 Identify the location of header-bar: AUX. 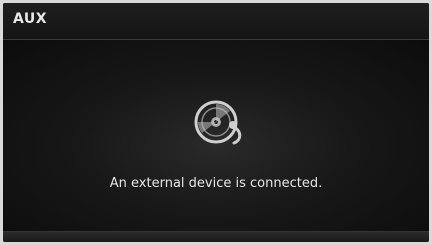
(216, 21).